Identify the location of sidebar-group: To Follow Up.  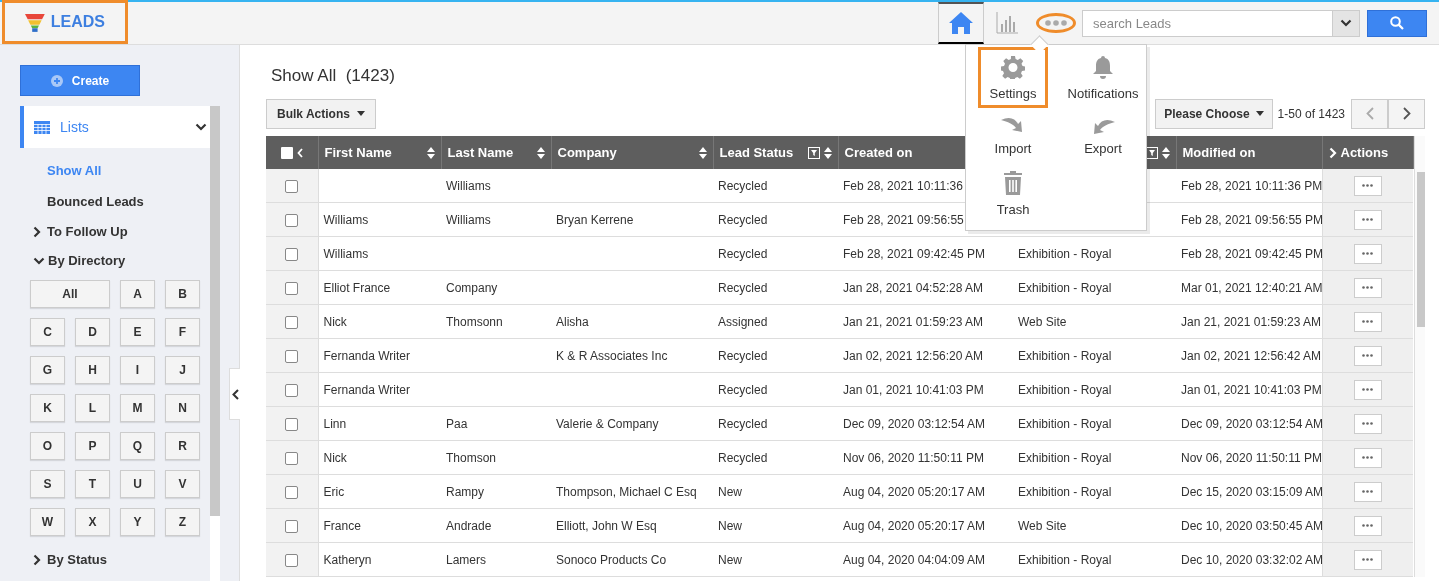
(115, 232).